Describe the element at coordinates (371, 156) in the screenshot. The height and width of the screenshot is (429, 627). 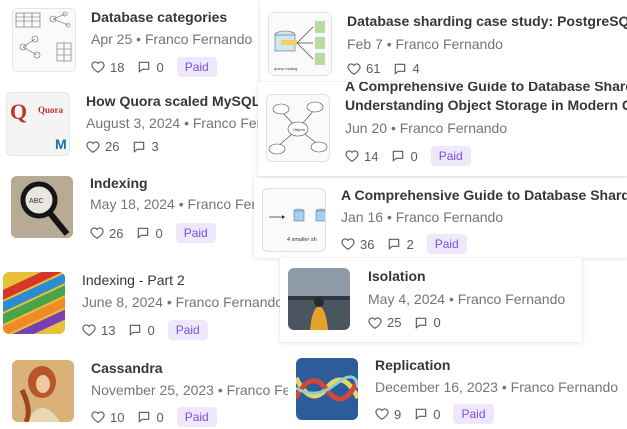
I see `like-count: 14` at that location.